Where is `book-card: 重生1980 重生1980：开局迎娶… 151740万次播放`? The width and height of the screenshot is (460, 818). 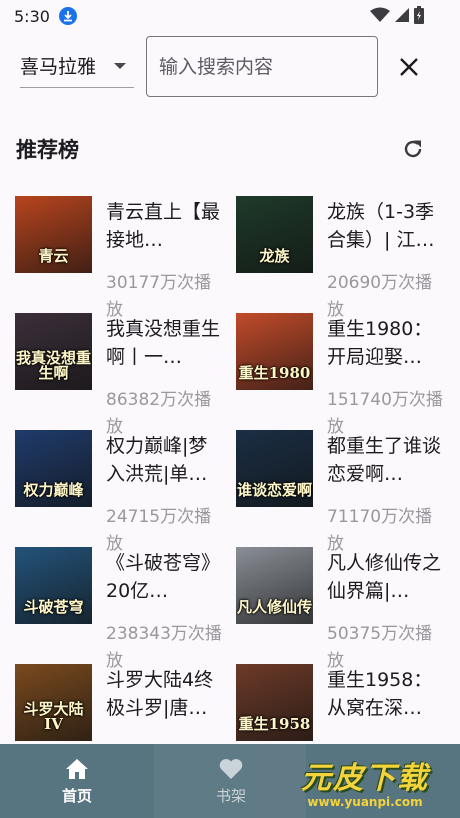
book-card: 重生1980 重生1980：开局迎娶… 151740万次播放 is located at coordinates (346, 375).